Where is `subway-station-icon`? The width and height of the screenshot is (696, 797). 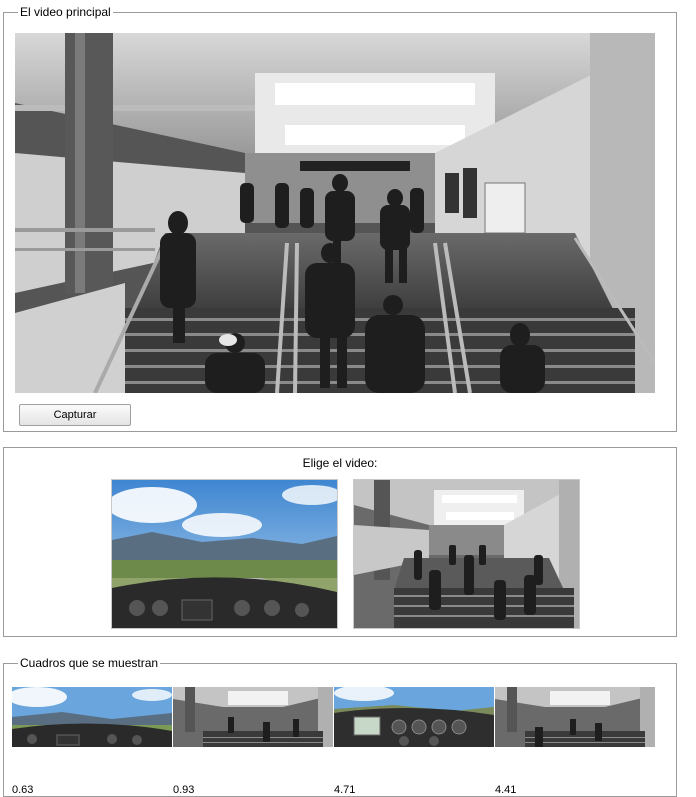 subway-station-icon is located at coordinates (466, 554).